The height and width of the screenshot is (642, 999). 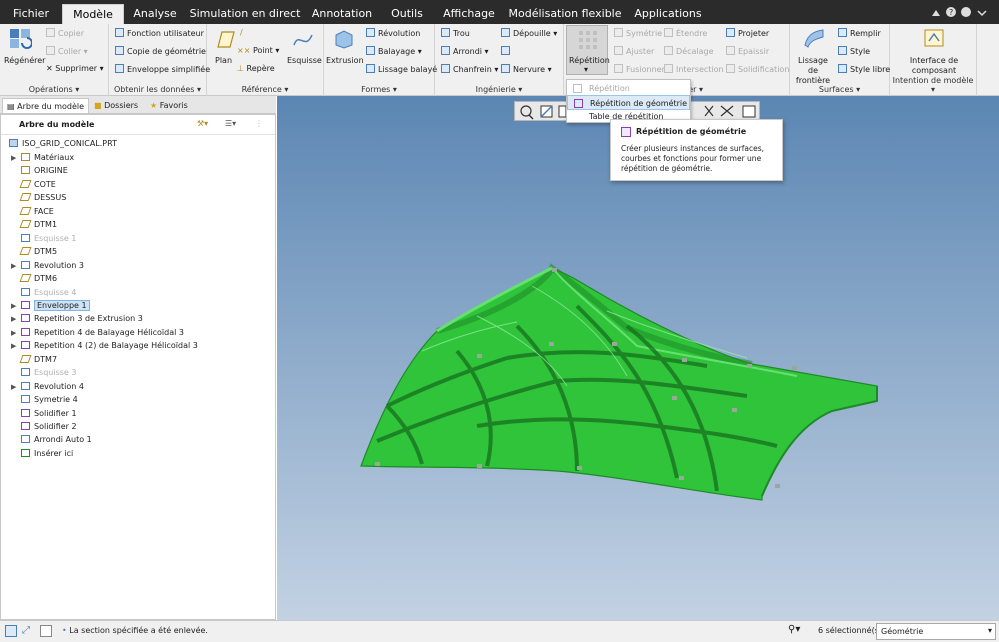 I want to click on boundary-blend-icon, so click(x=814, y=38).